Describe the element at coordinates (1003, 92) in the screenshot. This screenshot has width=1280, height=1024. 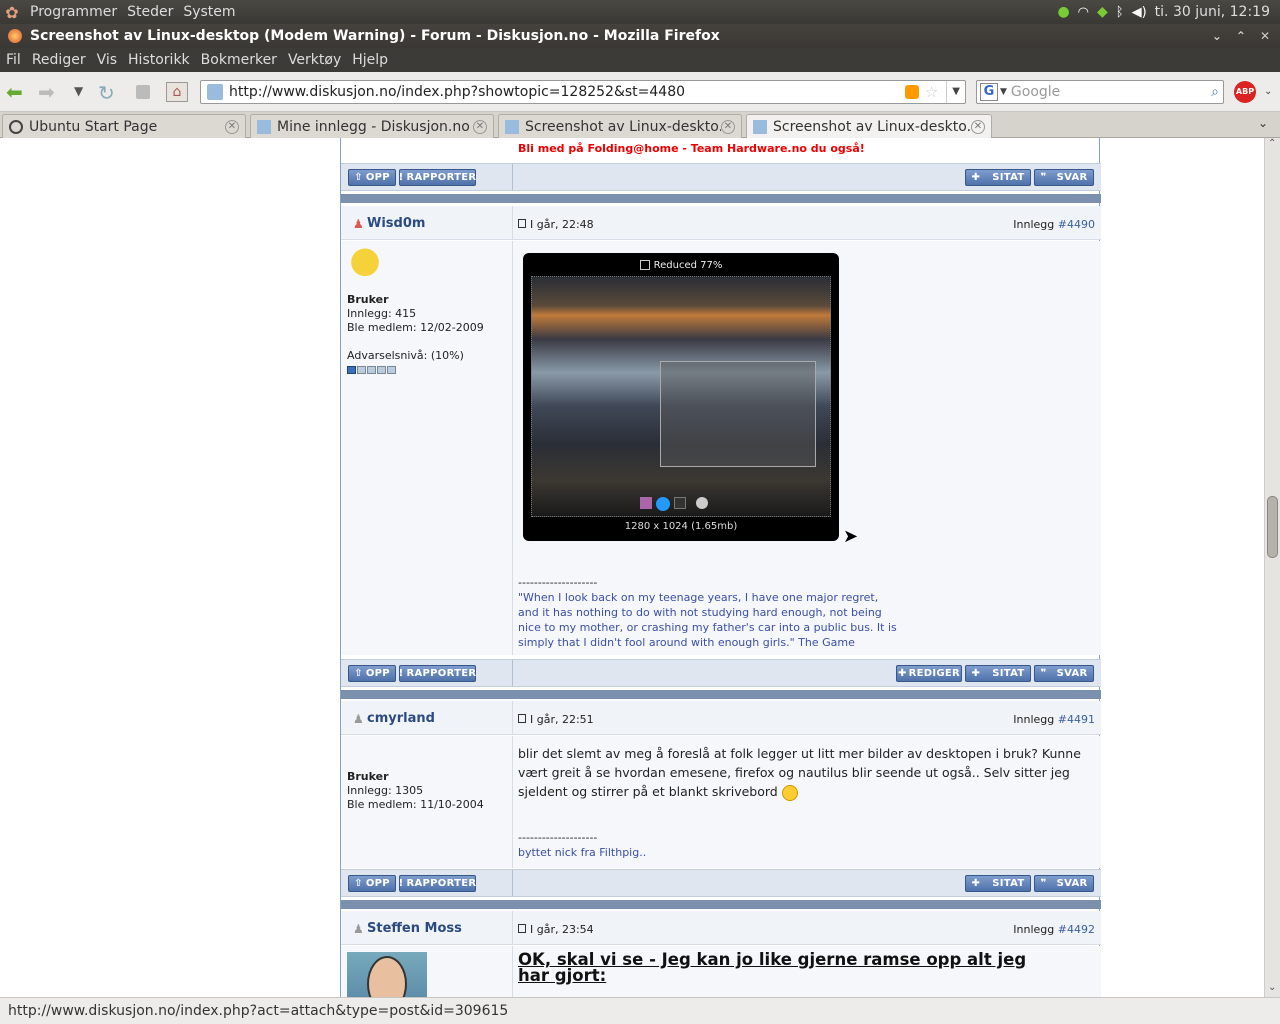
I see `engine-dropdown-icon: ▼` at that location.